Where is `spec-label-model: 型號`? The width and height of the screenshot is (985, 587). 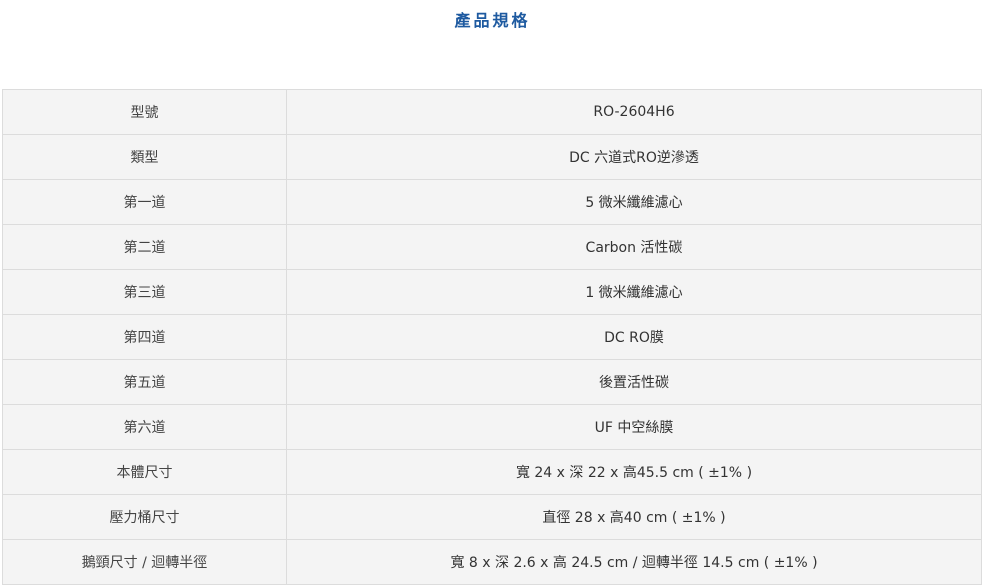
spec-label-model: 型號 is located at coordinates (144, 112).